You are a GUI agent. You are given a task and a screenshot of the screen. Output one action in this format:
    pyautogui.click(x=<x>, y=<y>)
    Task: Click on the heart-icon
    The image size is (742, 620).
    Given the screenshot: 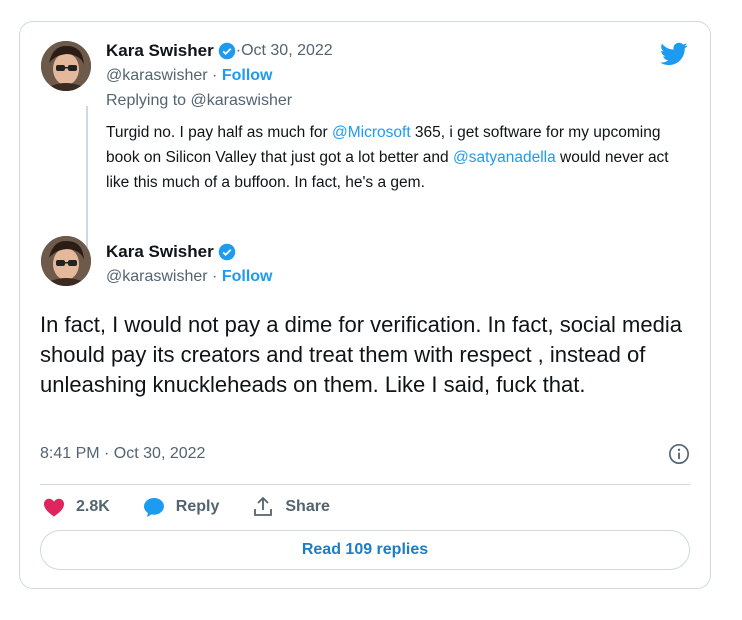 What is the action you would take?
    pyautogui.click(x=54, y=507)
    